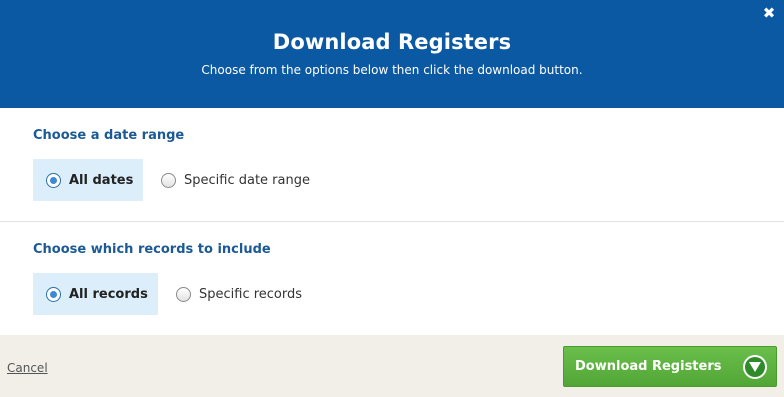 The width and height of the screenshot is (784, 397). Describe the element at coordinates (27, 368) in the screenshot. I see `cancel-link: Cancel` at that location.